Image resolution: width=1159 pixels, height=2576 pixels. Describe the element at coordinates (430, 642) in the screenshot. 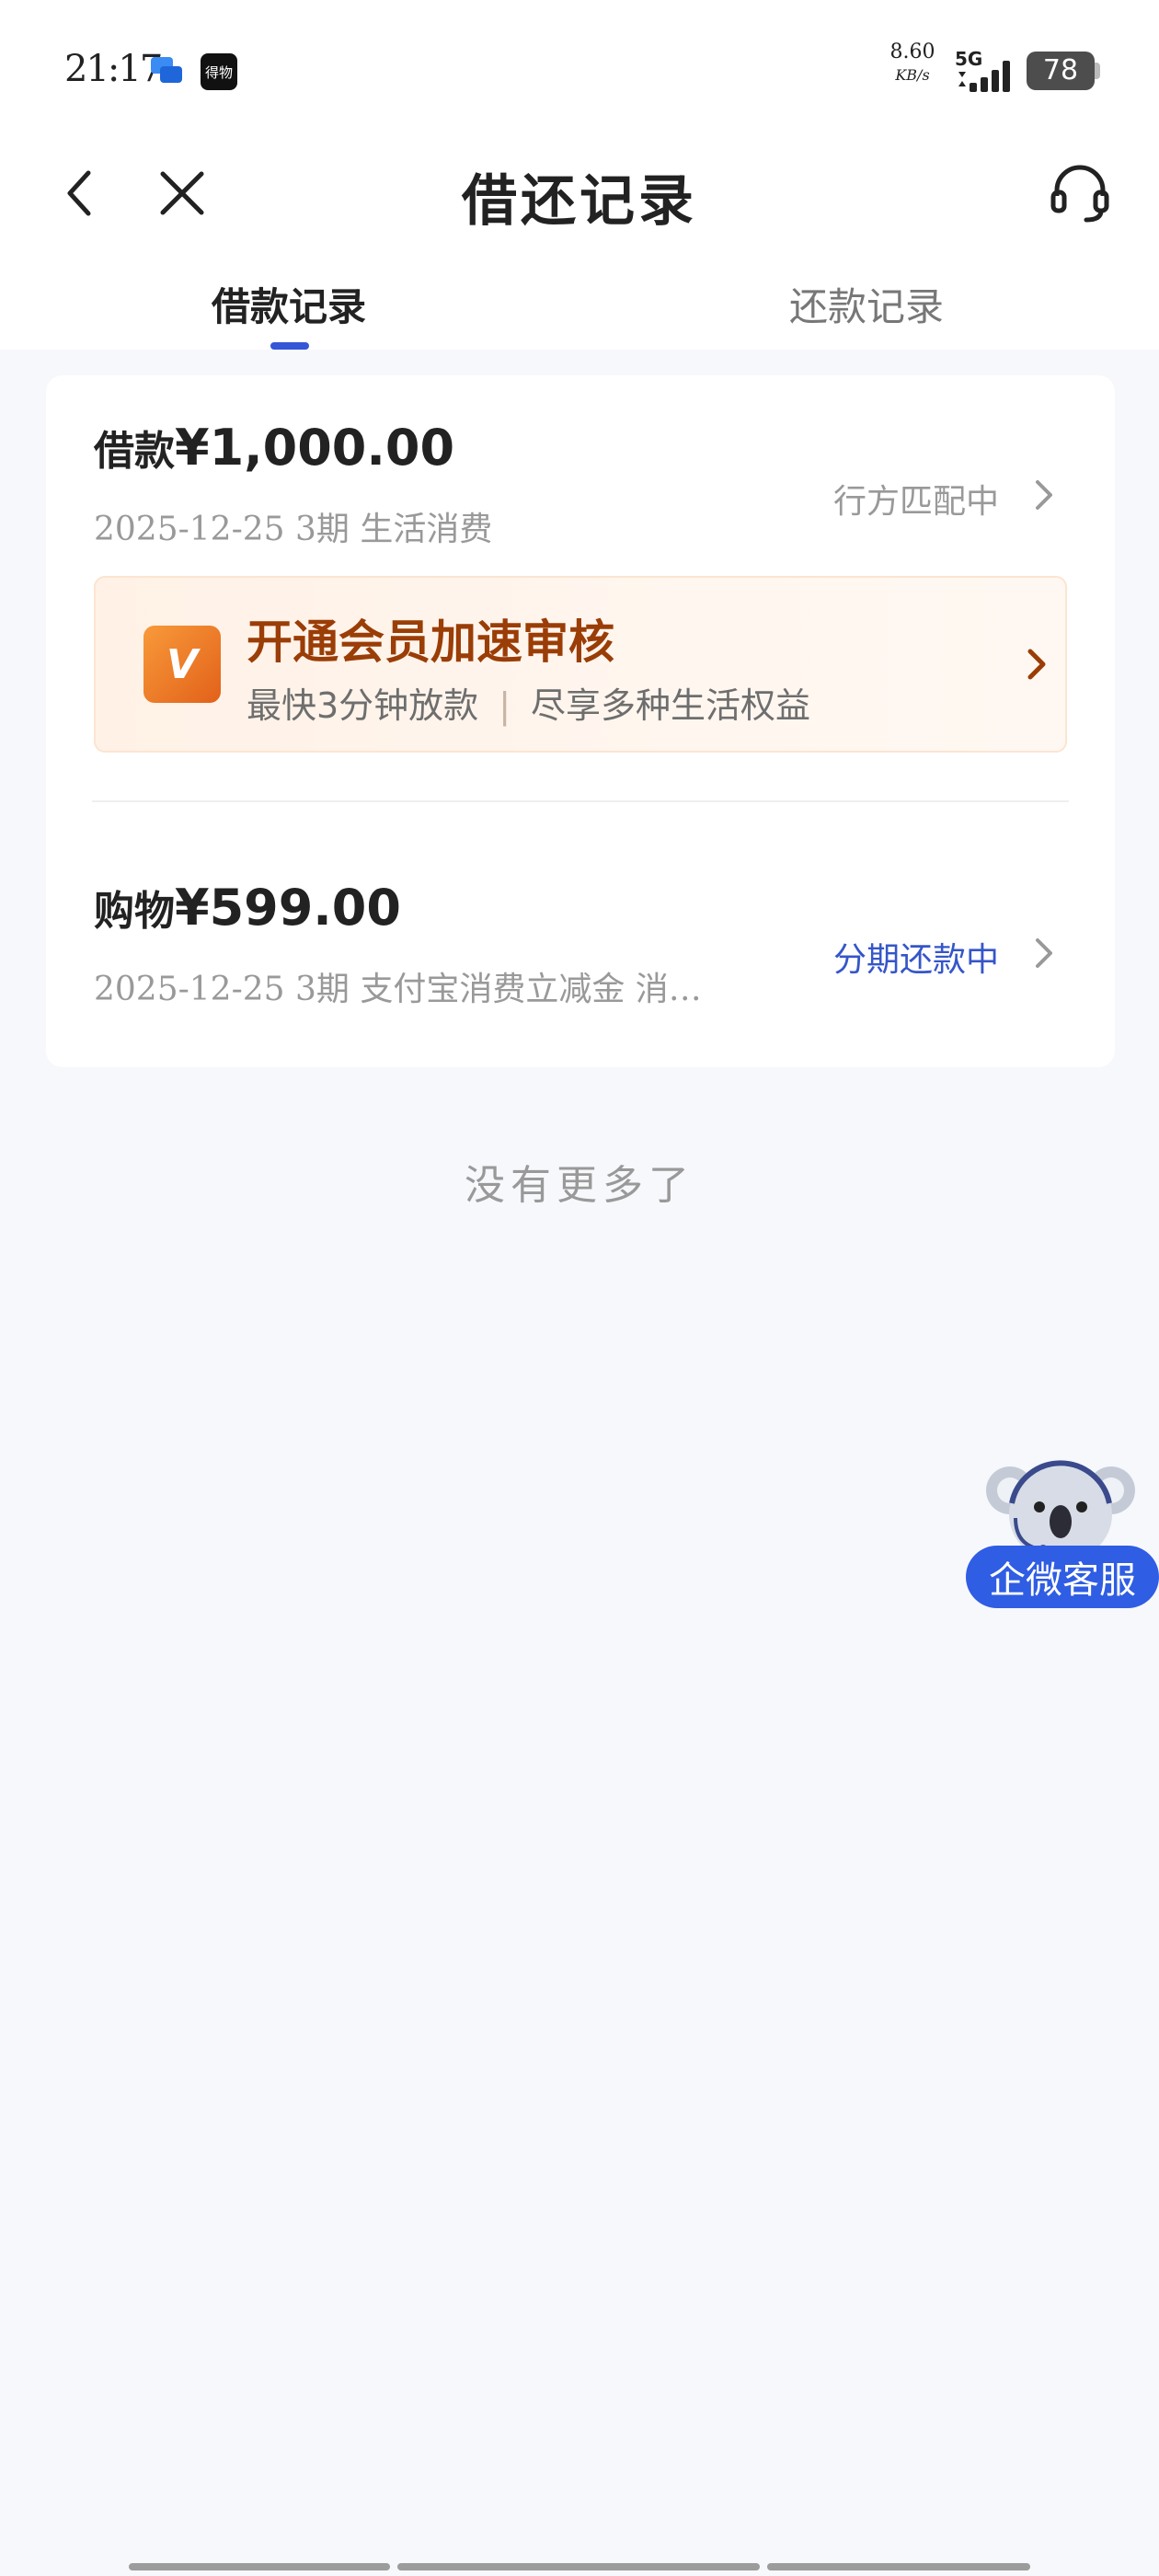

I see `vip-title: 开通会员加速审核` at that location.